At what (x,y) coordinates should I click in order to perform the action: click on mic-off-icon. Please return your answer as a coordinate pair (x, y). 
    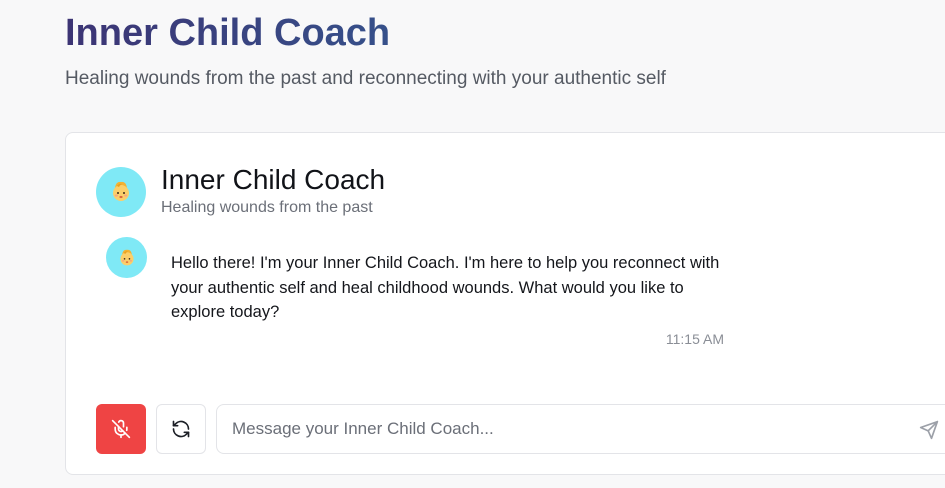
    Looking at the image, I should click on (121, 429).